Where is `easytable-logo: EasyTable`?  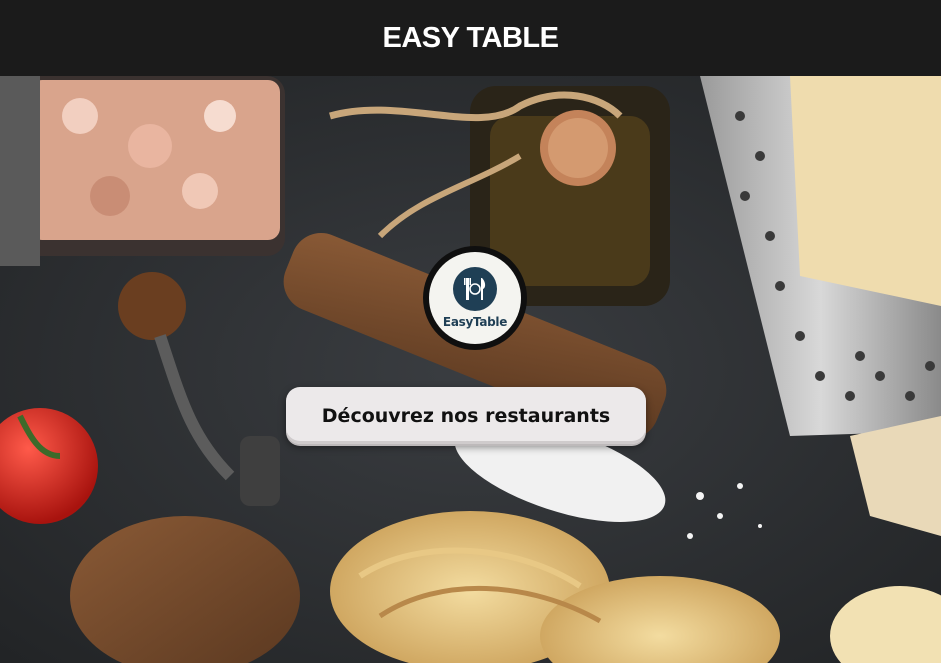
easytable-logo: EasyTable is located at coordinates (475, 298).